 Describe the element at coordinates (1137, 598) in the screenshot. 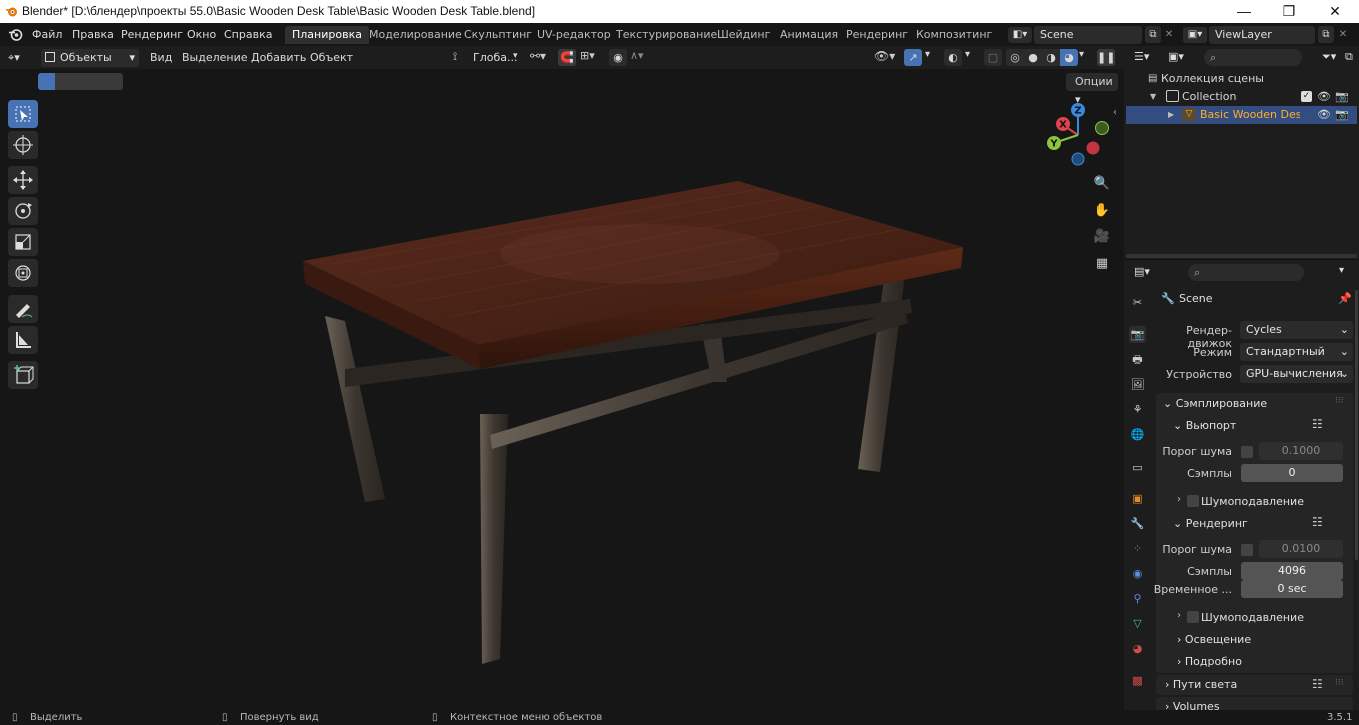

I see `constraints-tab-icon: ⚲` at that location.